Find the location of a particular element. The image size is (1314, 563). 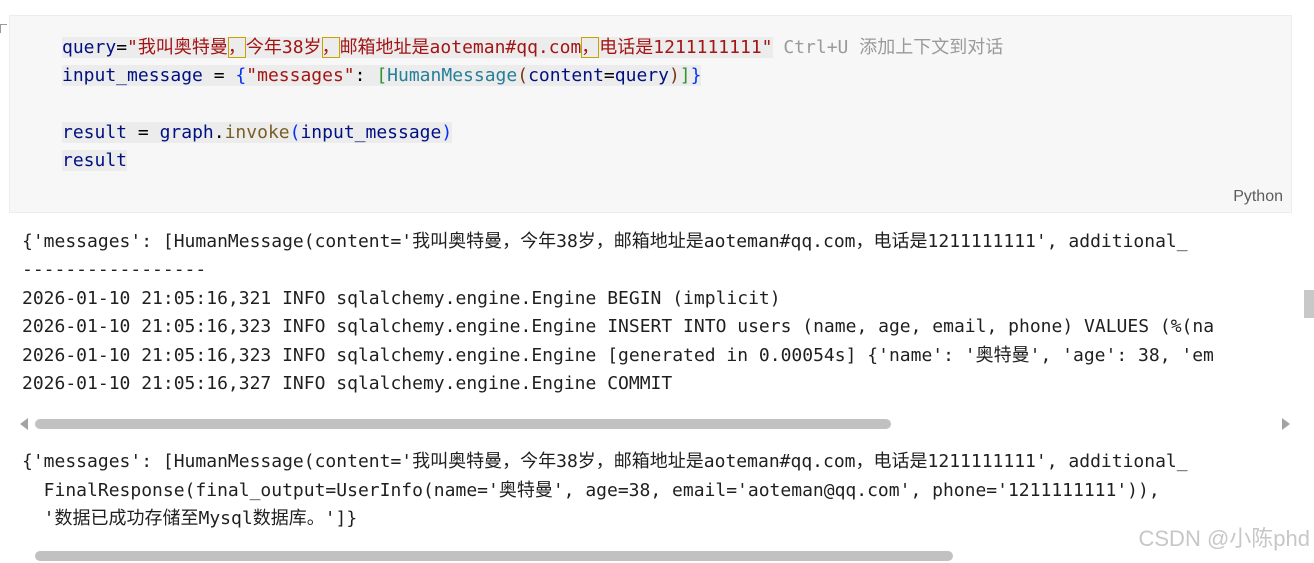

token-arg: query is located at coordinates (641, 75).